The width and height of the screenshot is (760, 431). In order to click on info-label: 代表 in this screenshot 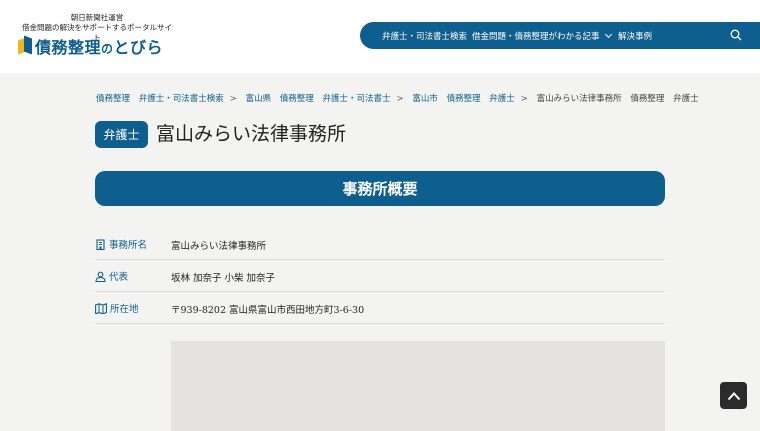, I will do `click(111, 276)`.